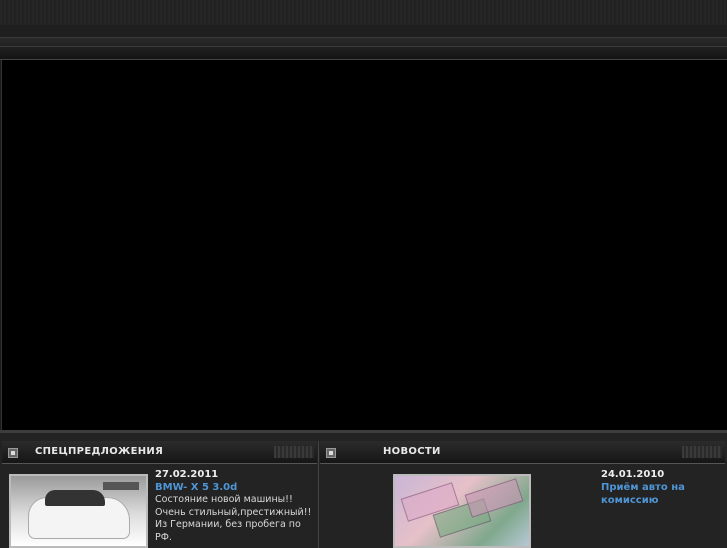 The height and width of the screenshot is (548, 727). I want to click on special-offer-link: BMW- X 5 3.0d, so click(196, 487).